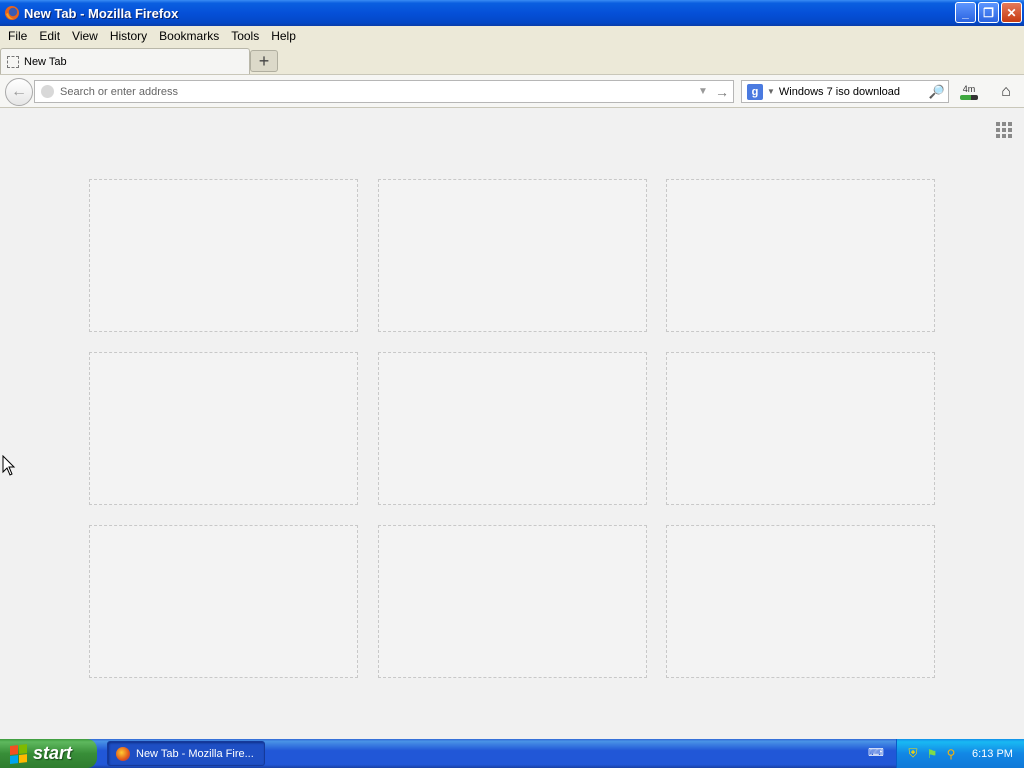 This screenshot has height=768, width=1024. I want to click on address-bar: ▼ →, so click(384, 91).